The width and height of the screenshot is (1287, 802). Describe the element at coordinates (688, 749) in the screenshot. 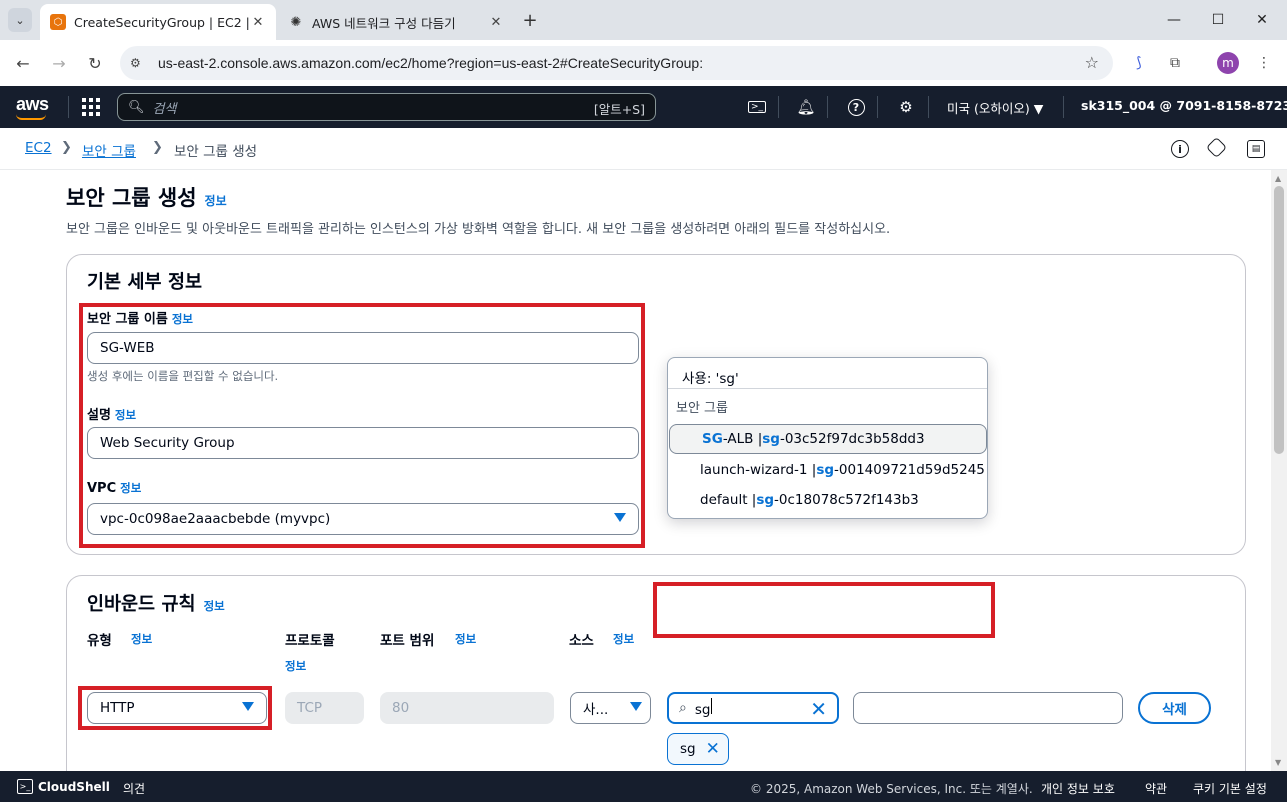

I see `token-text: sg` at that location.